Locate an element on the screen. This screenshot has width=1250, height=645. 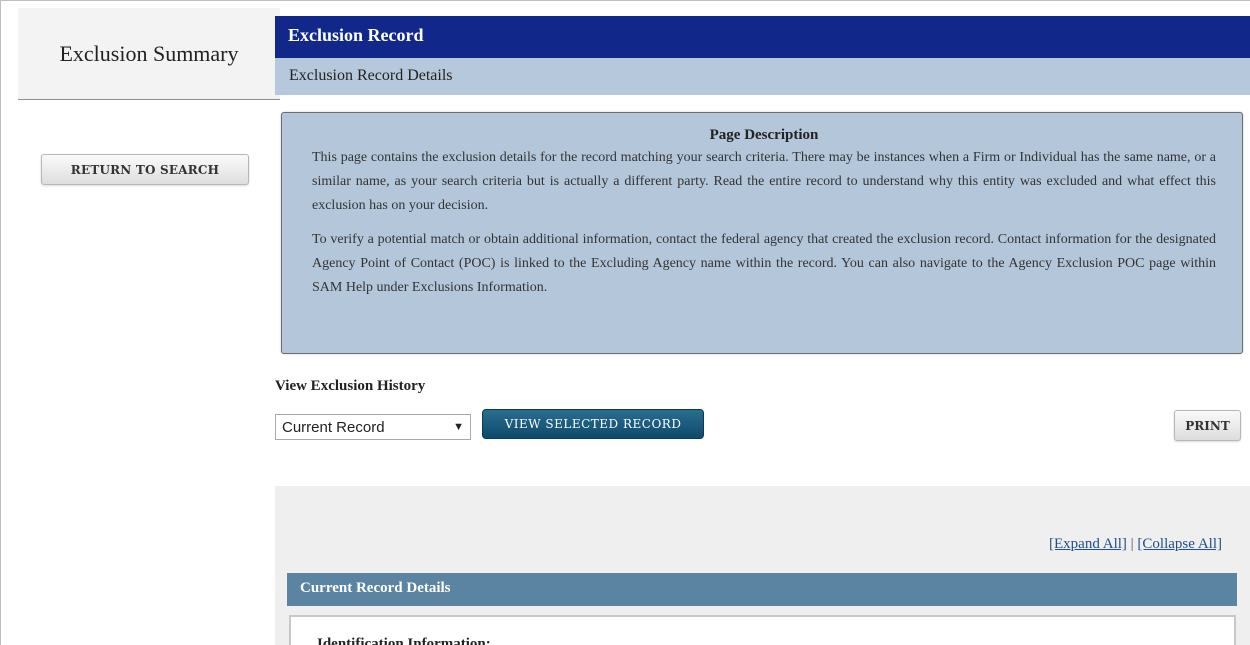
current-record-details-body: Identification Information: is located at coordinates (762, 630).